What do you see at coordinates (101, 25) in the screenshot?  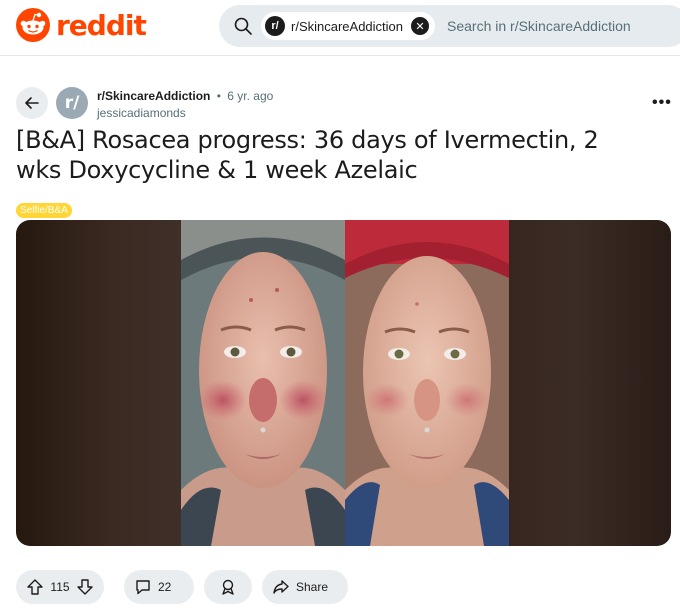 I see `brand-wordmark: reddit` at bounding box center [101, 25].